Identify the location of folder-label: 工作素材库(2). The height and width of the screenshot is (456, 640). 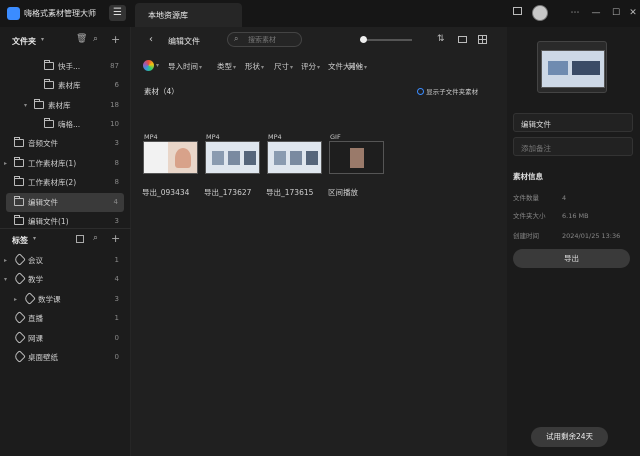
(52, 182).